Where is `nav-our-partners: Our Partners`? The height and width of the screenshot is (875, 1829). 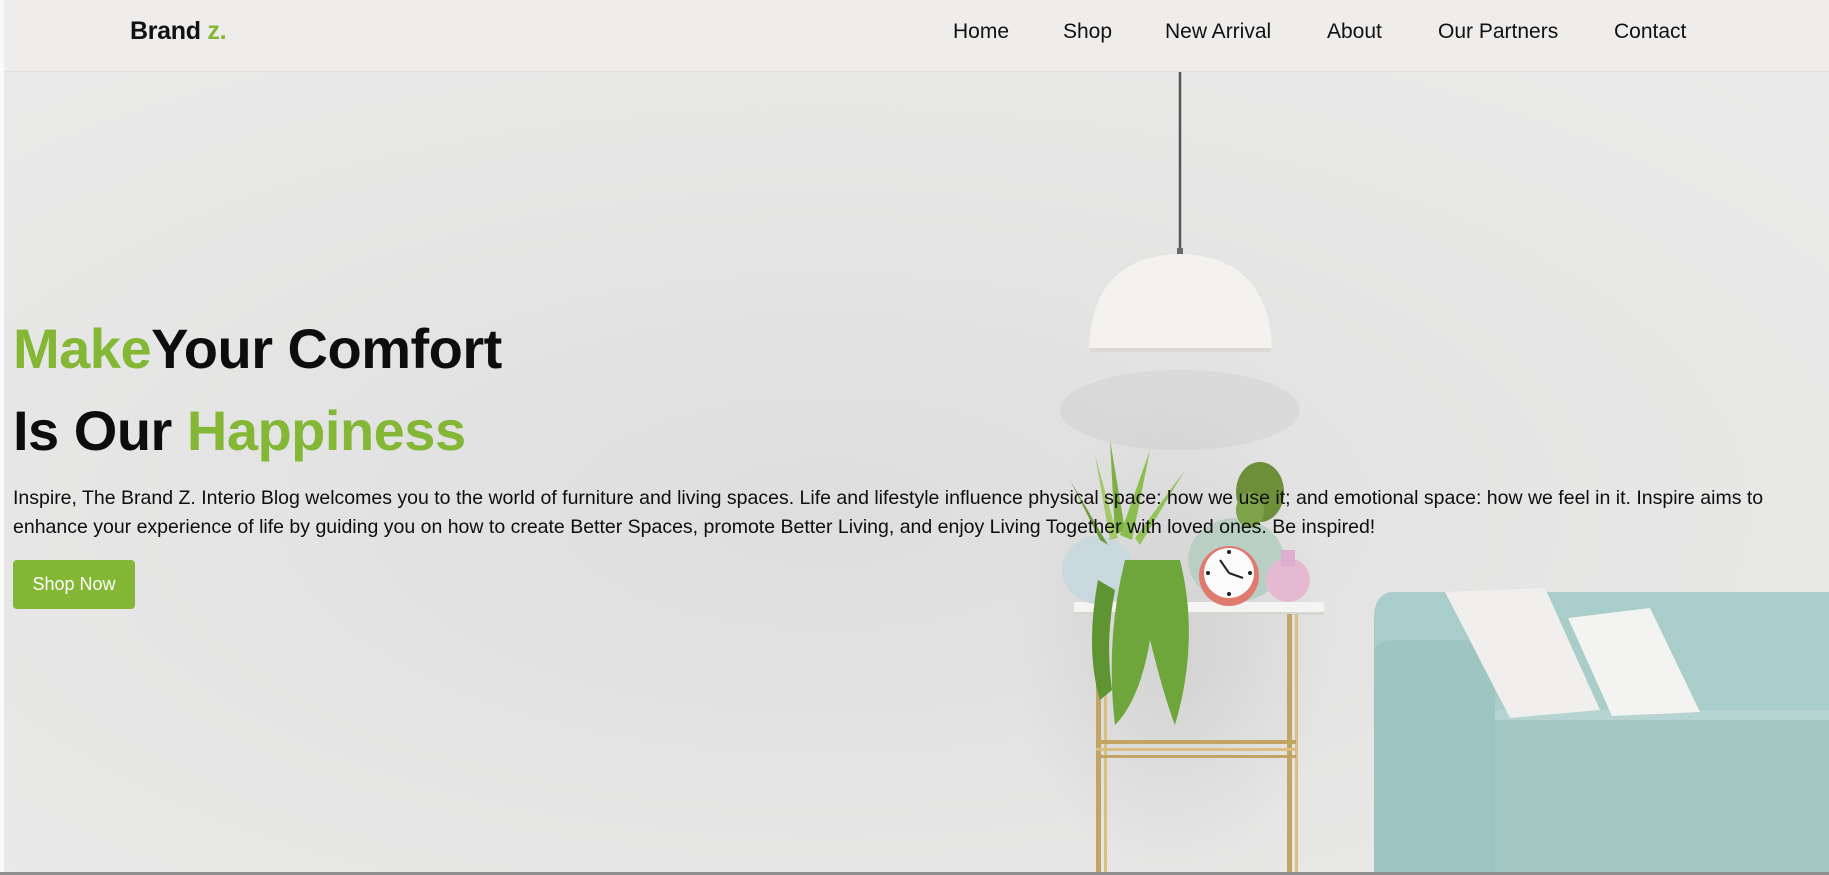
nav-our-partners: Our Partners is located at coordinates (1498, 32).